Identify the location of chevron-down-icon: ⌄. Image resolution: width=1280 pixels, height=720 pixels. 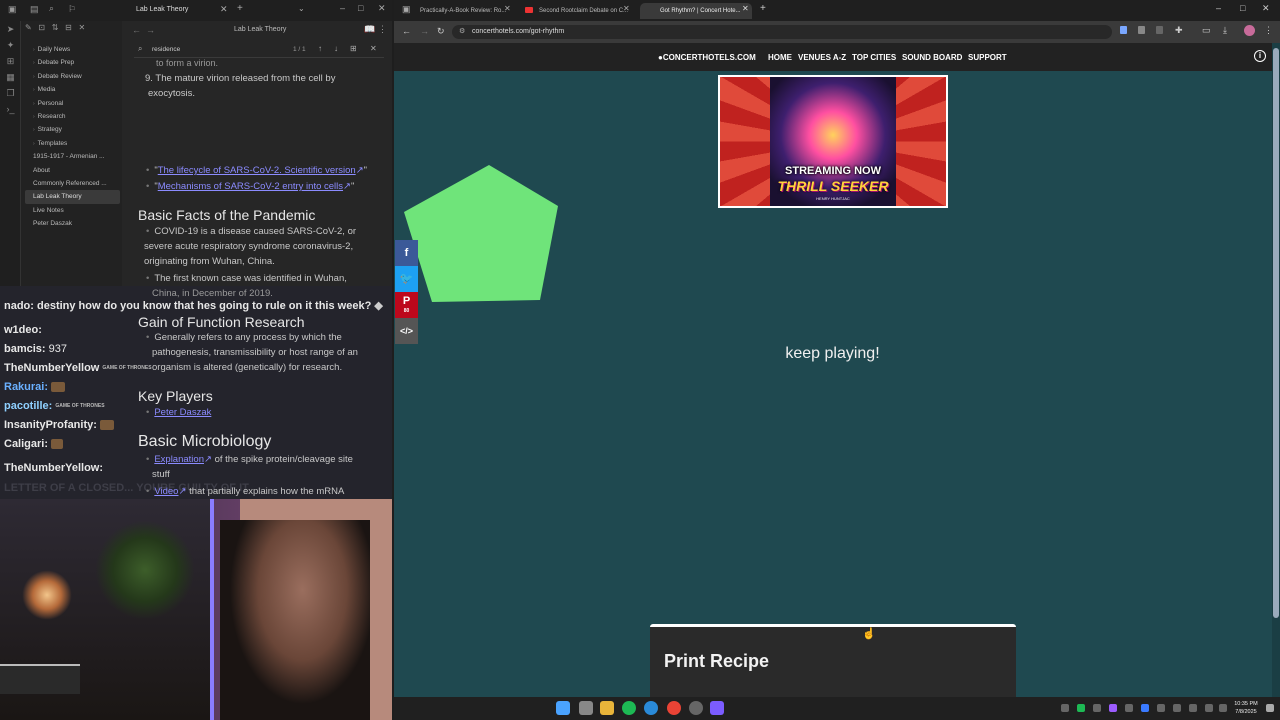
(301, 8).